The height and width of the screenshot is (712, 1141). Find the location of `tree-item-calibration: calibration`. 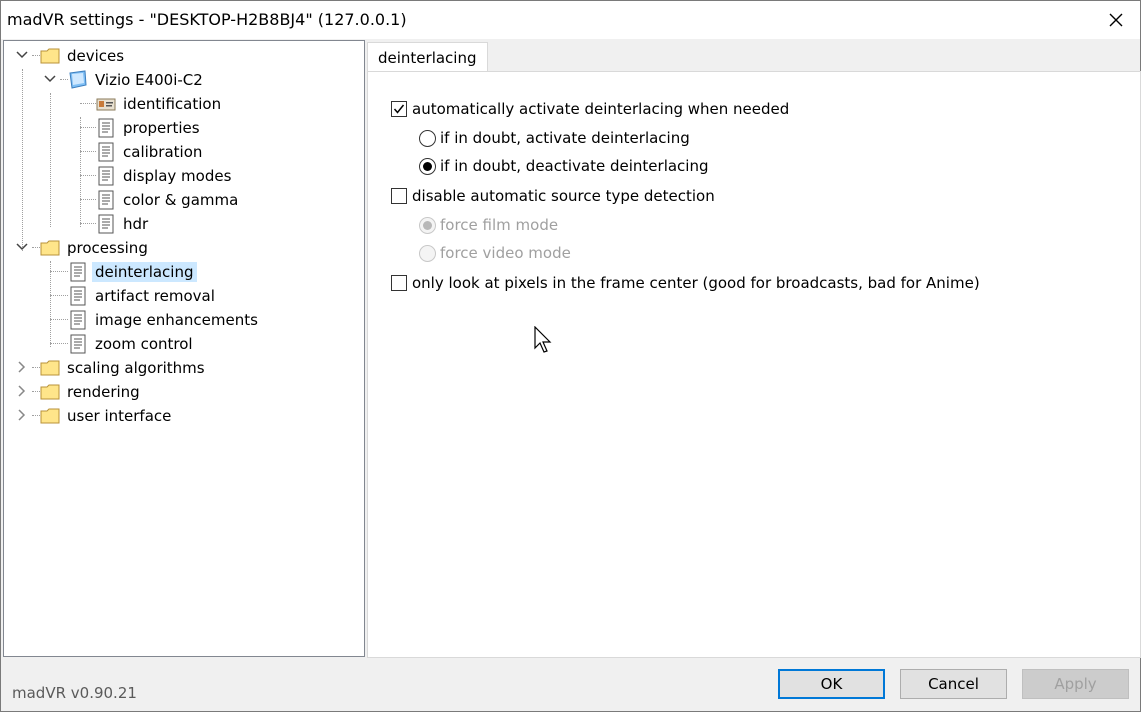

tree-item-calibration: calibration is located at coordinates (150, 152).